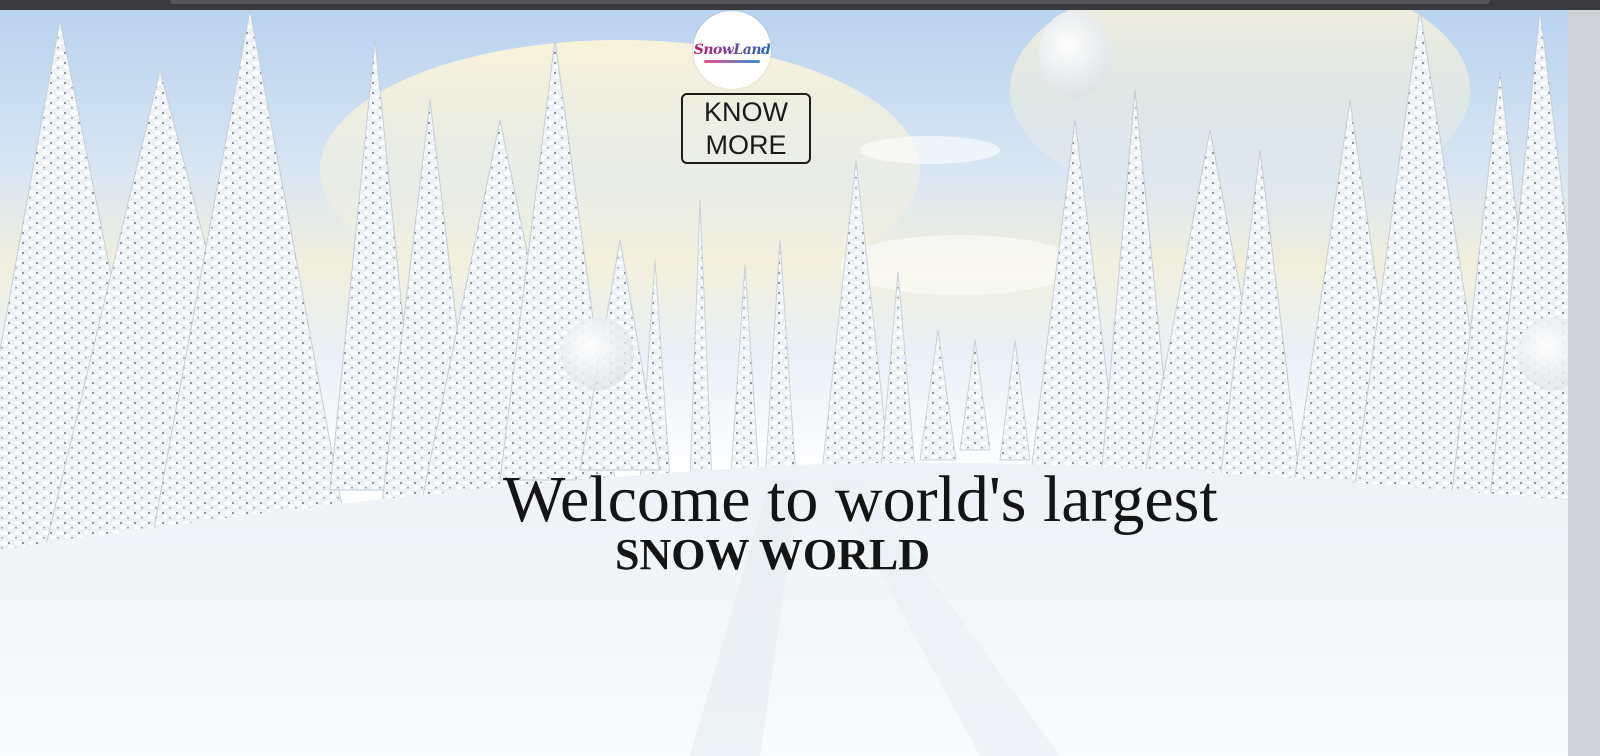 This screenshot has width=1600, height=756. What do you see at coordinates (800, 5) in the screenshot?
I see `browser-top-bar` at bounding box center [800, 5].